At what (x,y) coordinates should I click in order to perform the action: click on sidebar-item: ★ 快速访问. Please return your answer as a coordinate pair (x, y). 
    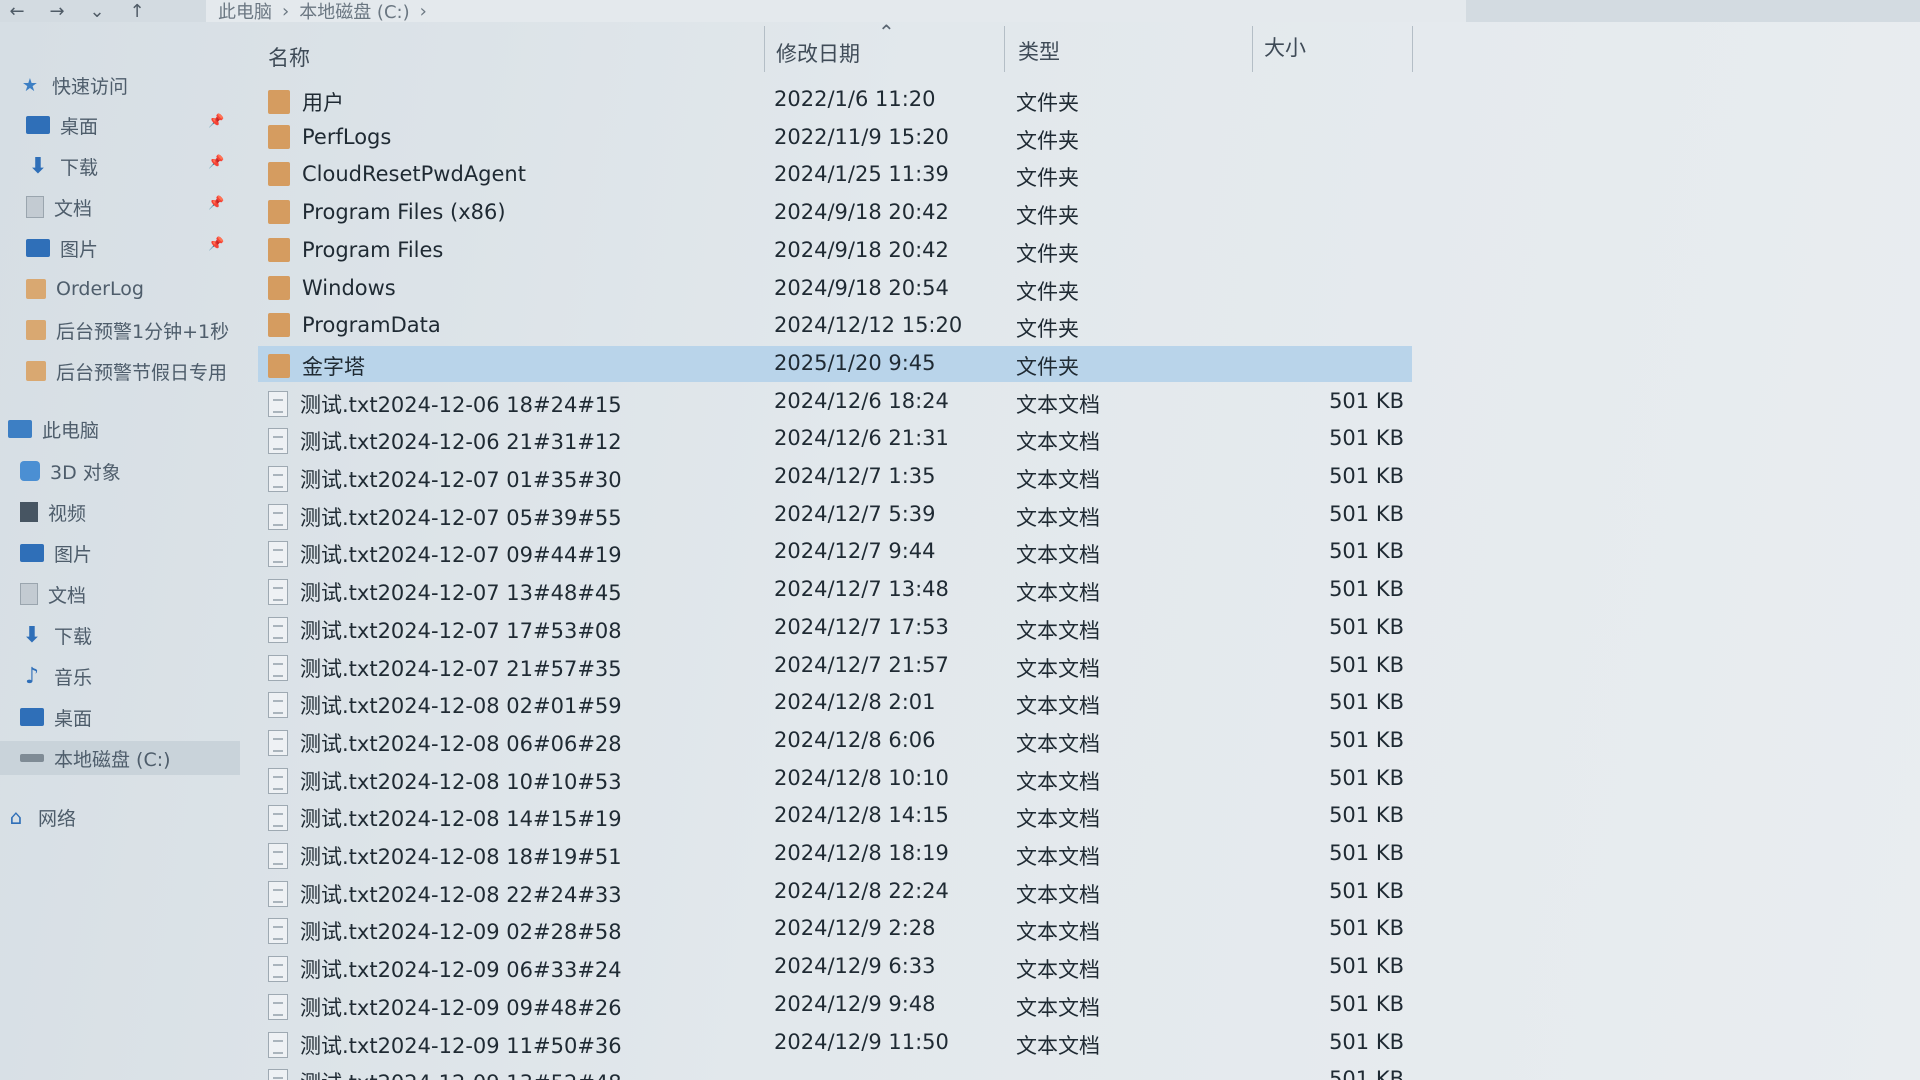
    Looking at the image, I should click on (120, 85).